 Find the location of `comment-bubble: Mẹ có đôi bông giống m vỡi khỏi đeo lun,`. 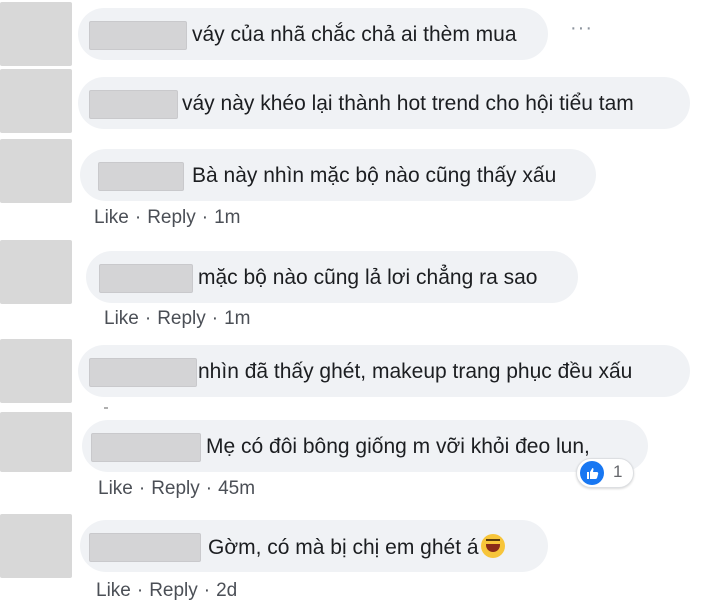

comment-bubble: Mẹ có đôi bông giống m vỡi khỏi đeo lun, is located at coordinates (365, 446).